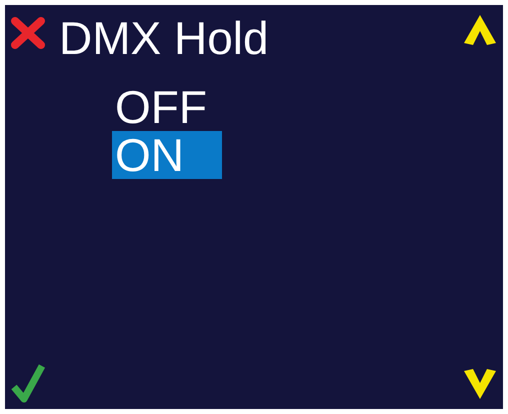  I want to click on option-item: OFF, so click(167, 107).